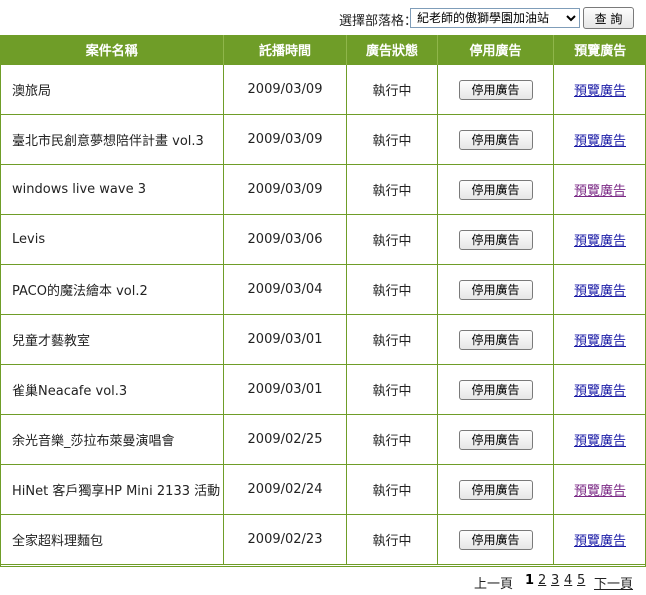 The image size is (646, 595). I want to click on campaign-name: Levis, so click(112, 239).